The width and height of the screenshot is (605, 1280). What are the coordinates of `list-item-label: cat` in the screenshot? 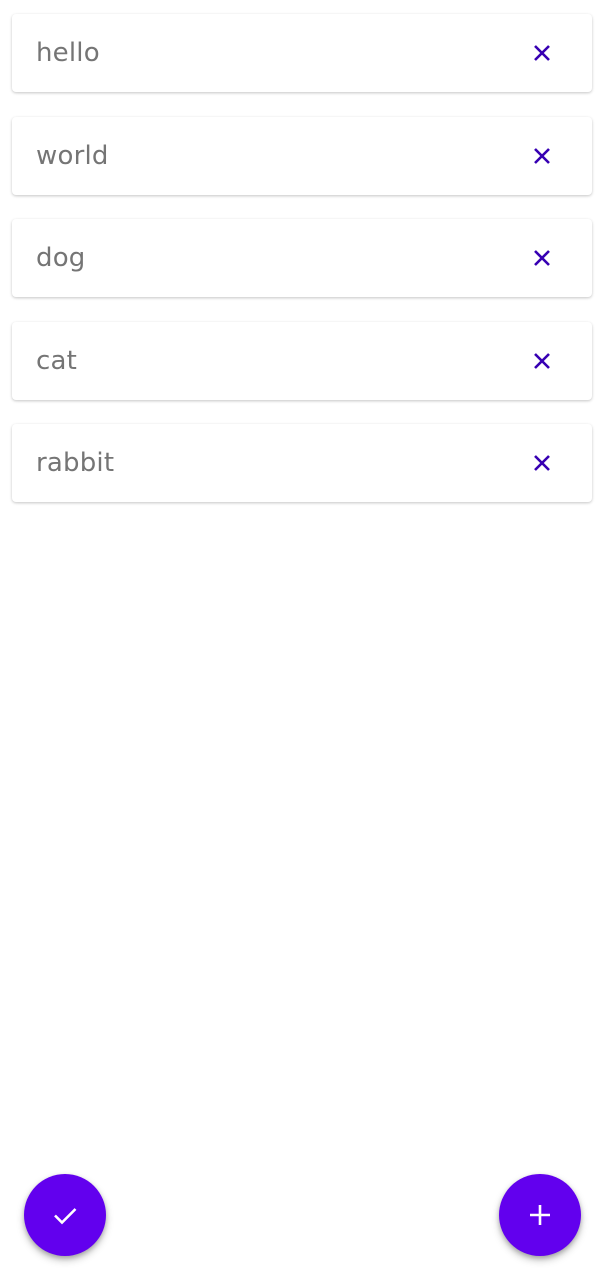 It's located at (57, 360).